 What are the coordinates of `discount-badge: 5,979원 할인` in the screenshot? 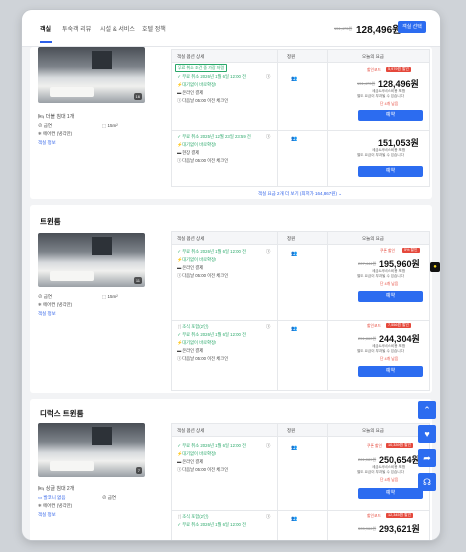 It's located at (399, 69).